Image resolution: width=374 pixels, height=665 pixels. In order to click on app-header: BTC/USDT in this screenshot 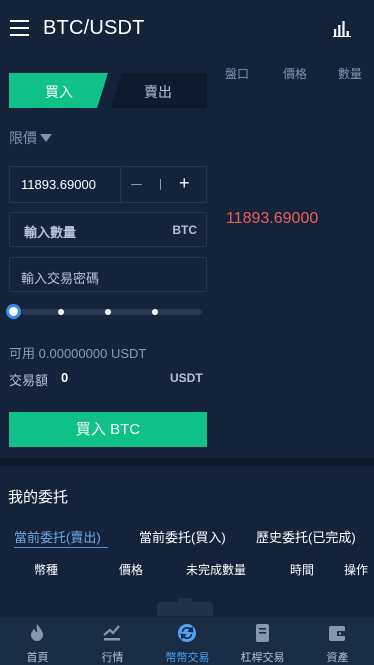, I will do `click(187, 29)`.